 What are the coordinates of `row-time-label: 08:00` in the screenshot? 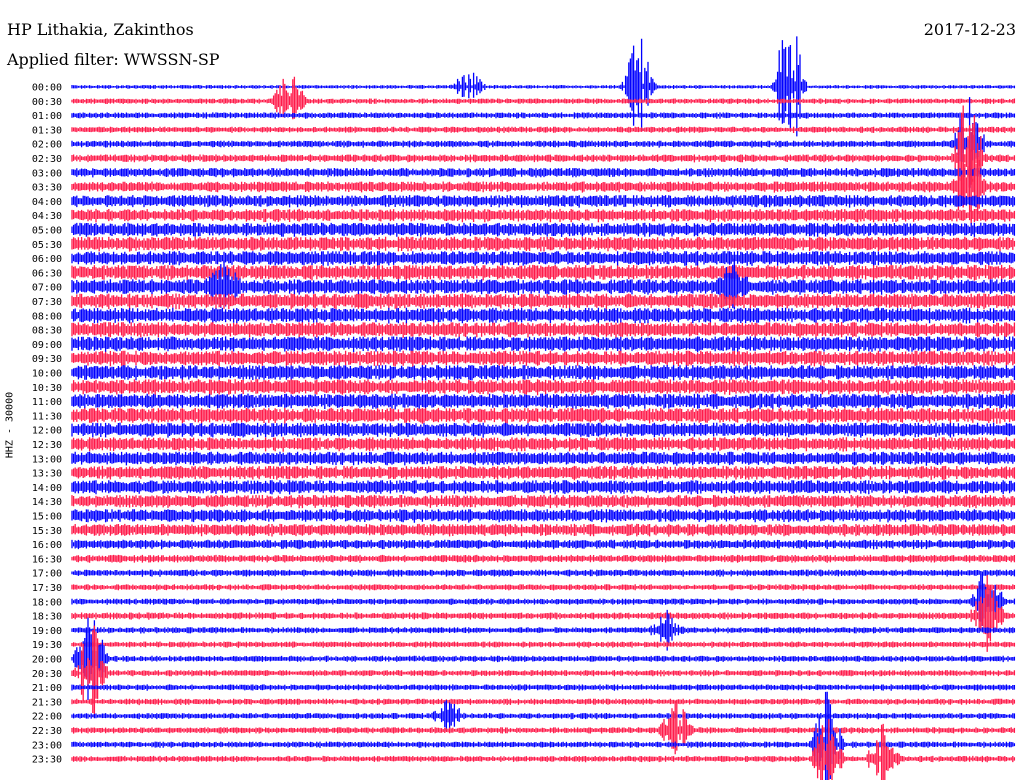 It's located at (47, 316).